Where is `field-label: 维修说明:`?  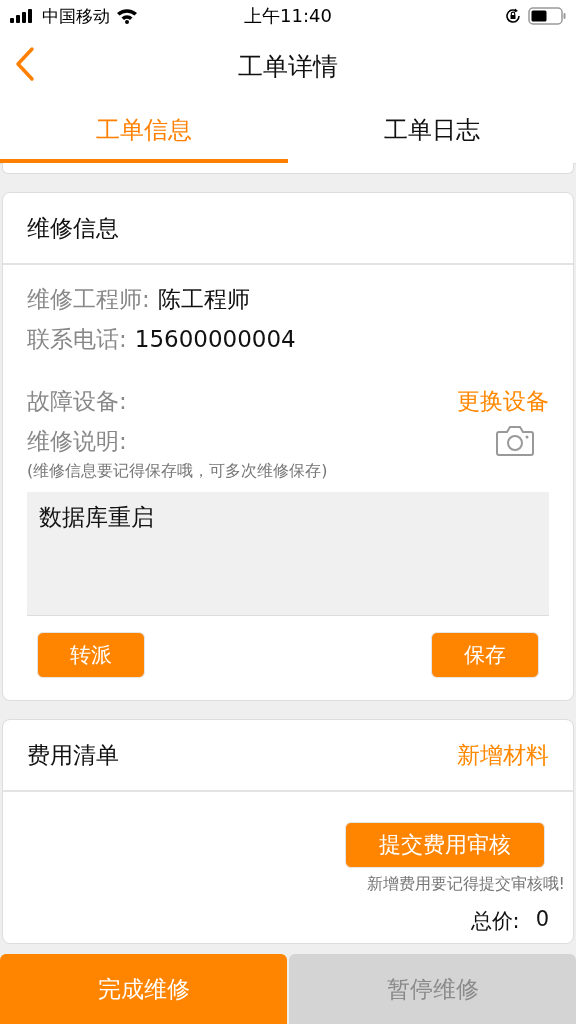
field-label: 维修说明: is located at coordinates (77, 441).